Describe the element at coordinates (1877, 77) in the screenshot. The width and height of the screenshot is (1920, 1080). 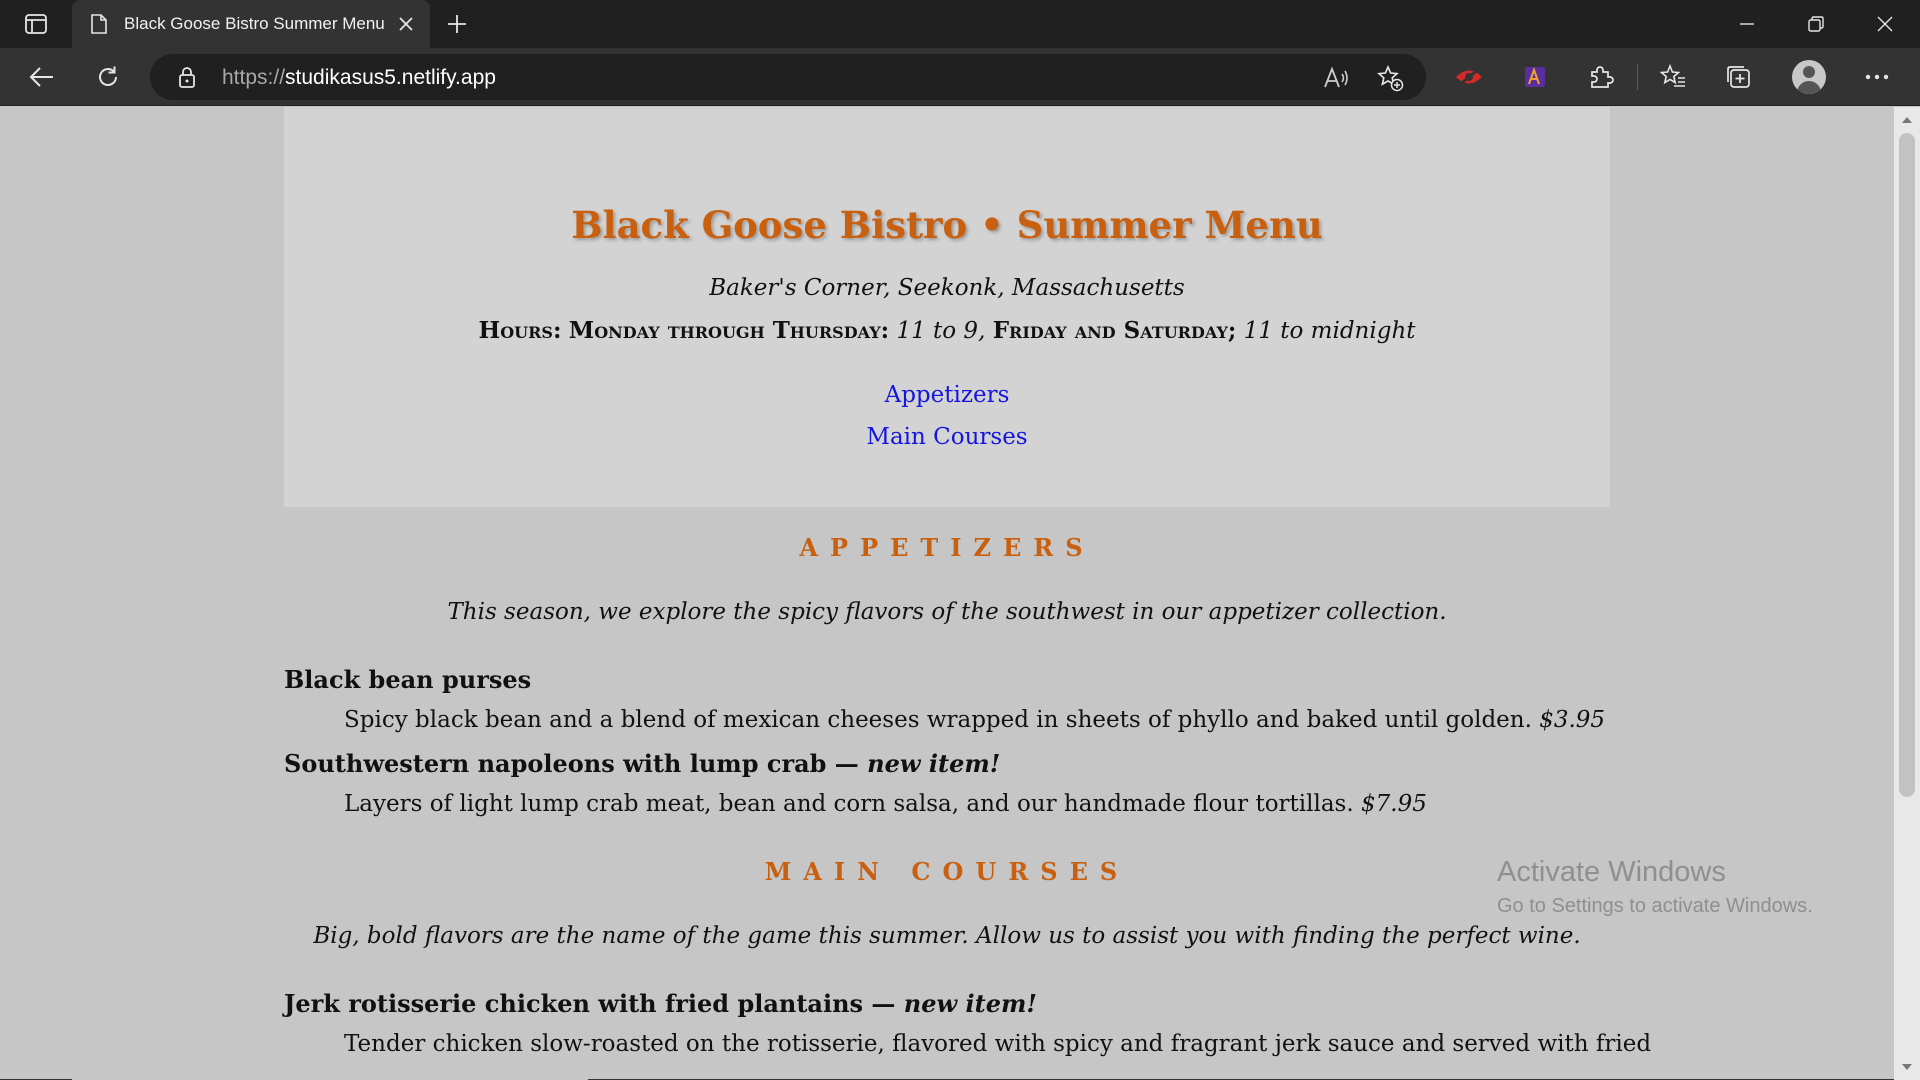
I see `more-menu-icon` at that location.